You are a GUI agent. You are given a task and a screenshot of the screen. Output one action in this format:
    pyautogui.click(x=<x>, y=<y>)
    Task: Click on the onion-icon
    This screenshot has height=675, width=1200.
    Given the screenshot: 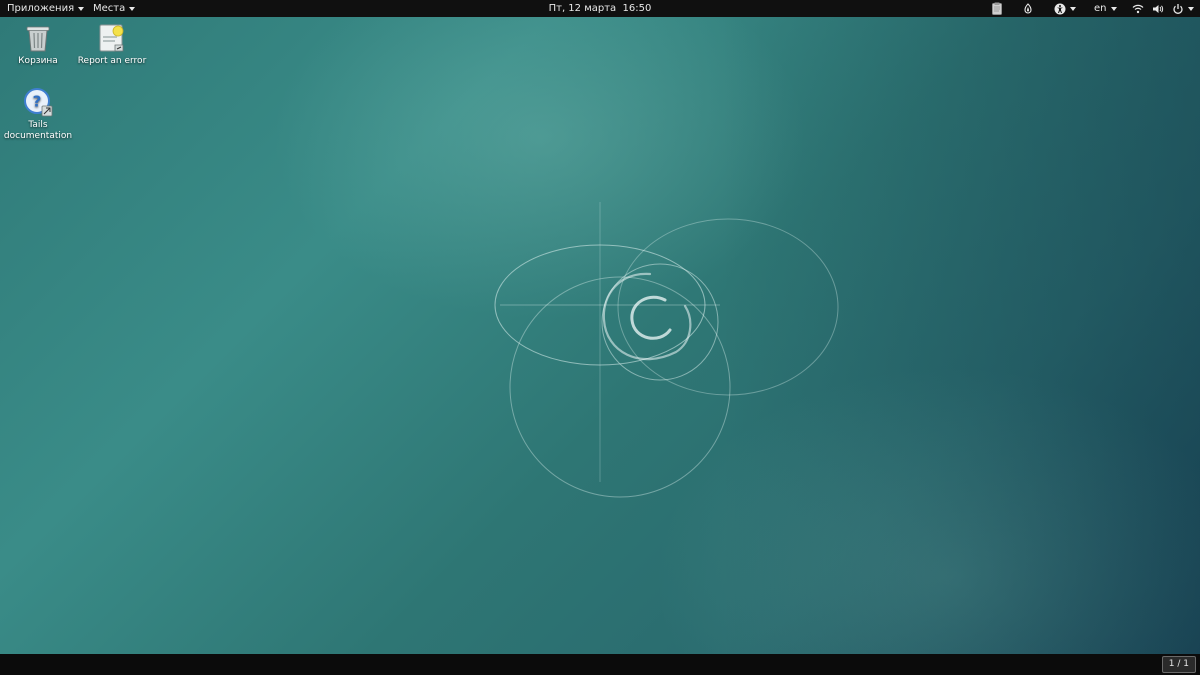 What is the action you would take?
    pyautogui.click(x=1028, y=7)
    